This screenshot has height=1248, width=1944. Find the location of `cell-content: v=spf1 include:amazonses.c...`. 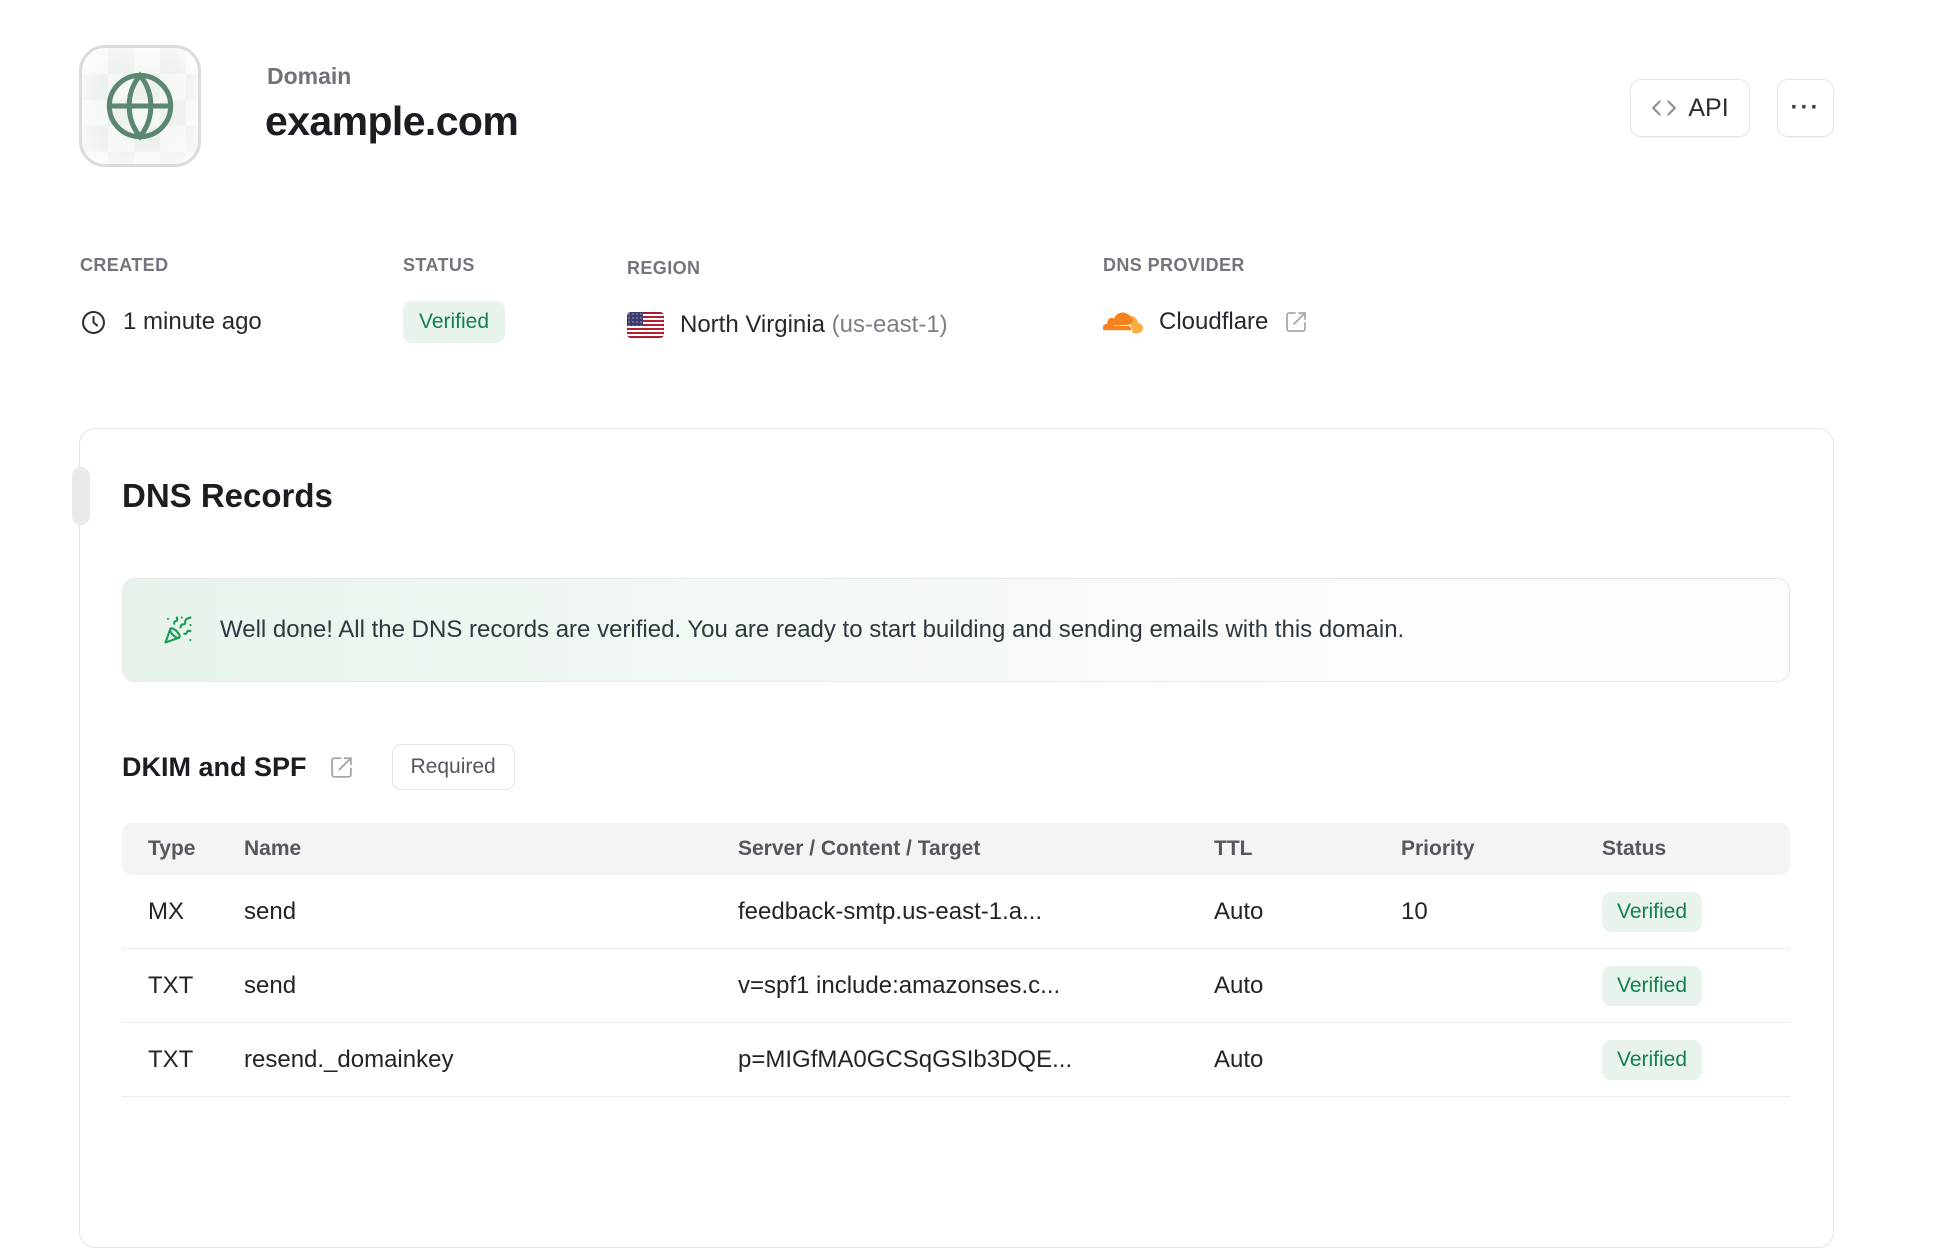

cell-content: v=spf1 include:amazonses.c... is located at coordinates (899, 985).